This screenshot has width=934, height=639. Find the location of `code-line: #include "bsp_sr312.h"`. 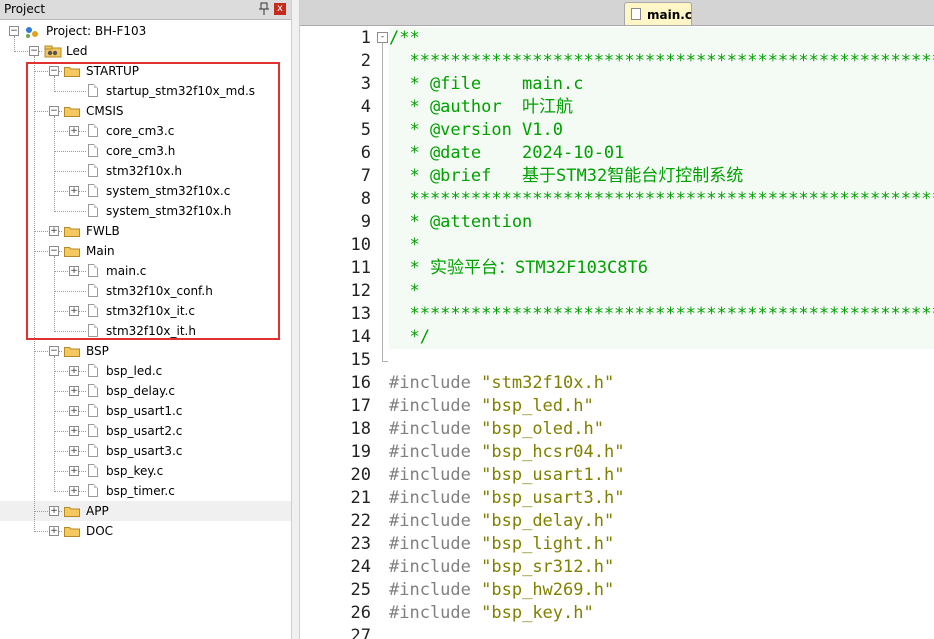

code-line: #include "bsp_sr312.h" is located at coordinates (661, 567).